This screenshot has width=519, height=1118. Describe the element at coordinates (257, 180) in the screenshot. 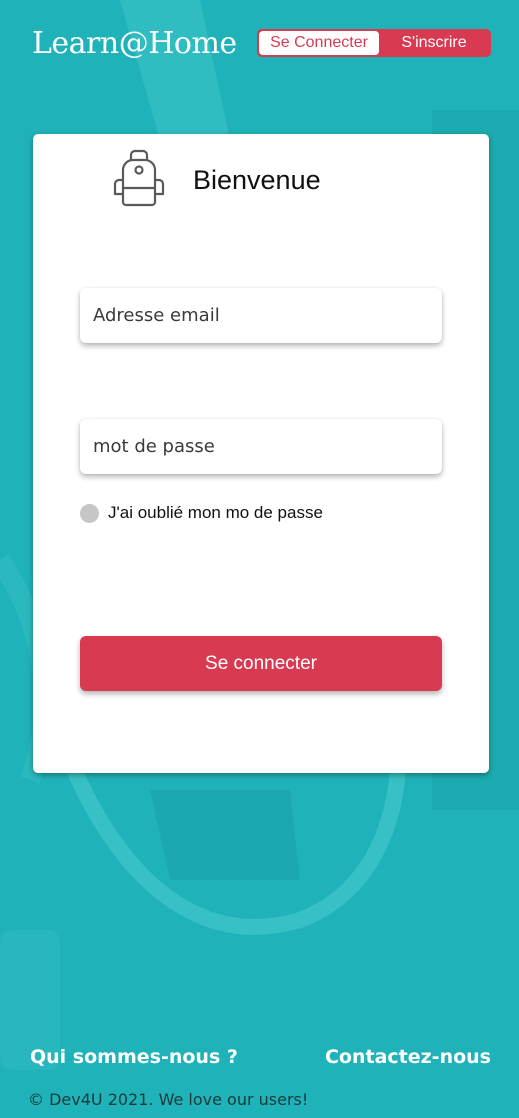

I see `welcome-title: Bienvenue` at that location.